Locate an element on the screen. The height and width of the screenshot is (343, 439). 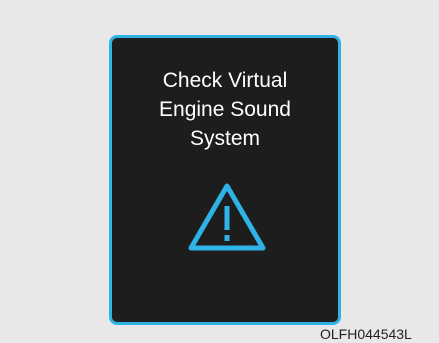
warning-triangle-icon is located at coordinates (227, 217).